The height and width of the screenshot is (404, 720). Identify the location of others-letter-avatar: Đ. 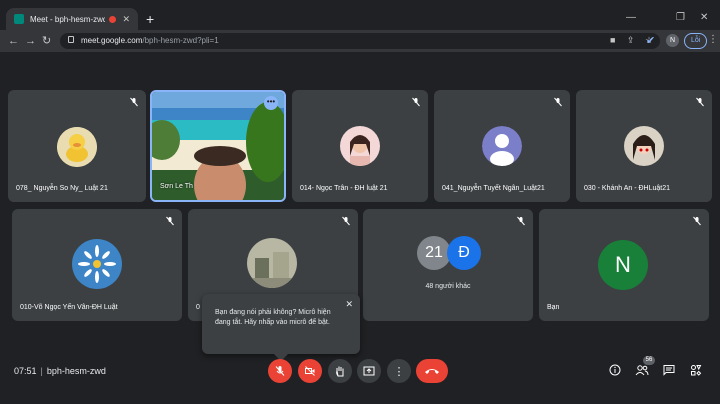
(464, 253).